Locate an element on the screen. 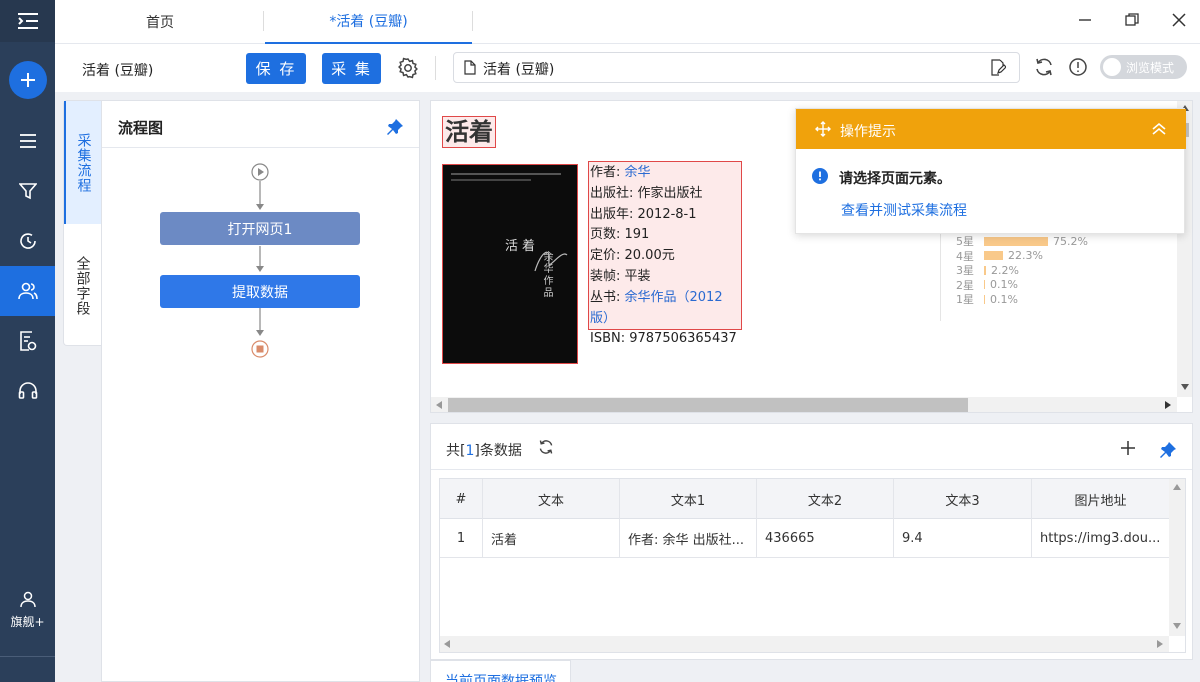 The height and width of the screenshot is (682, 1200). info-icon is located at coordinates (1078, 67).